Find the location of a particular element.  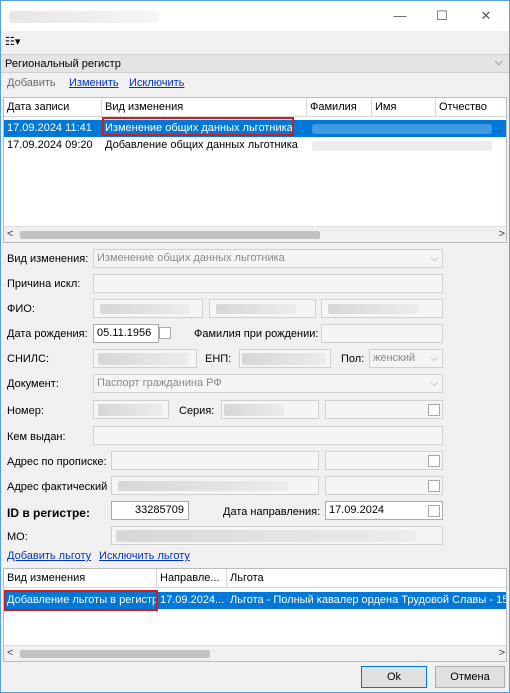

maximize-button: ☐ is located at coordinates (442, 16).